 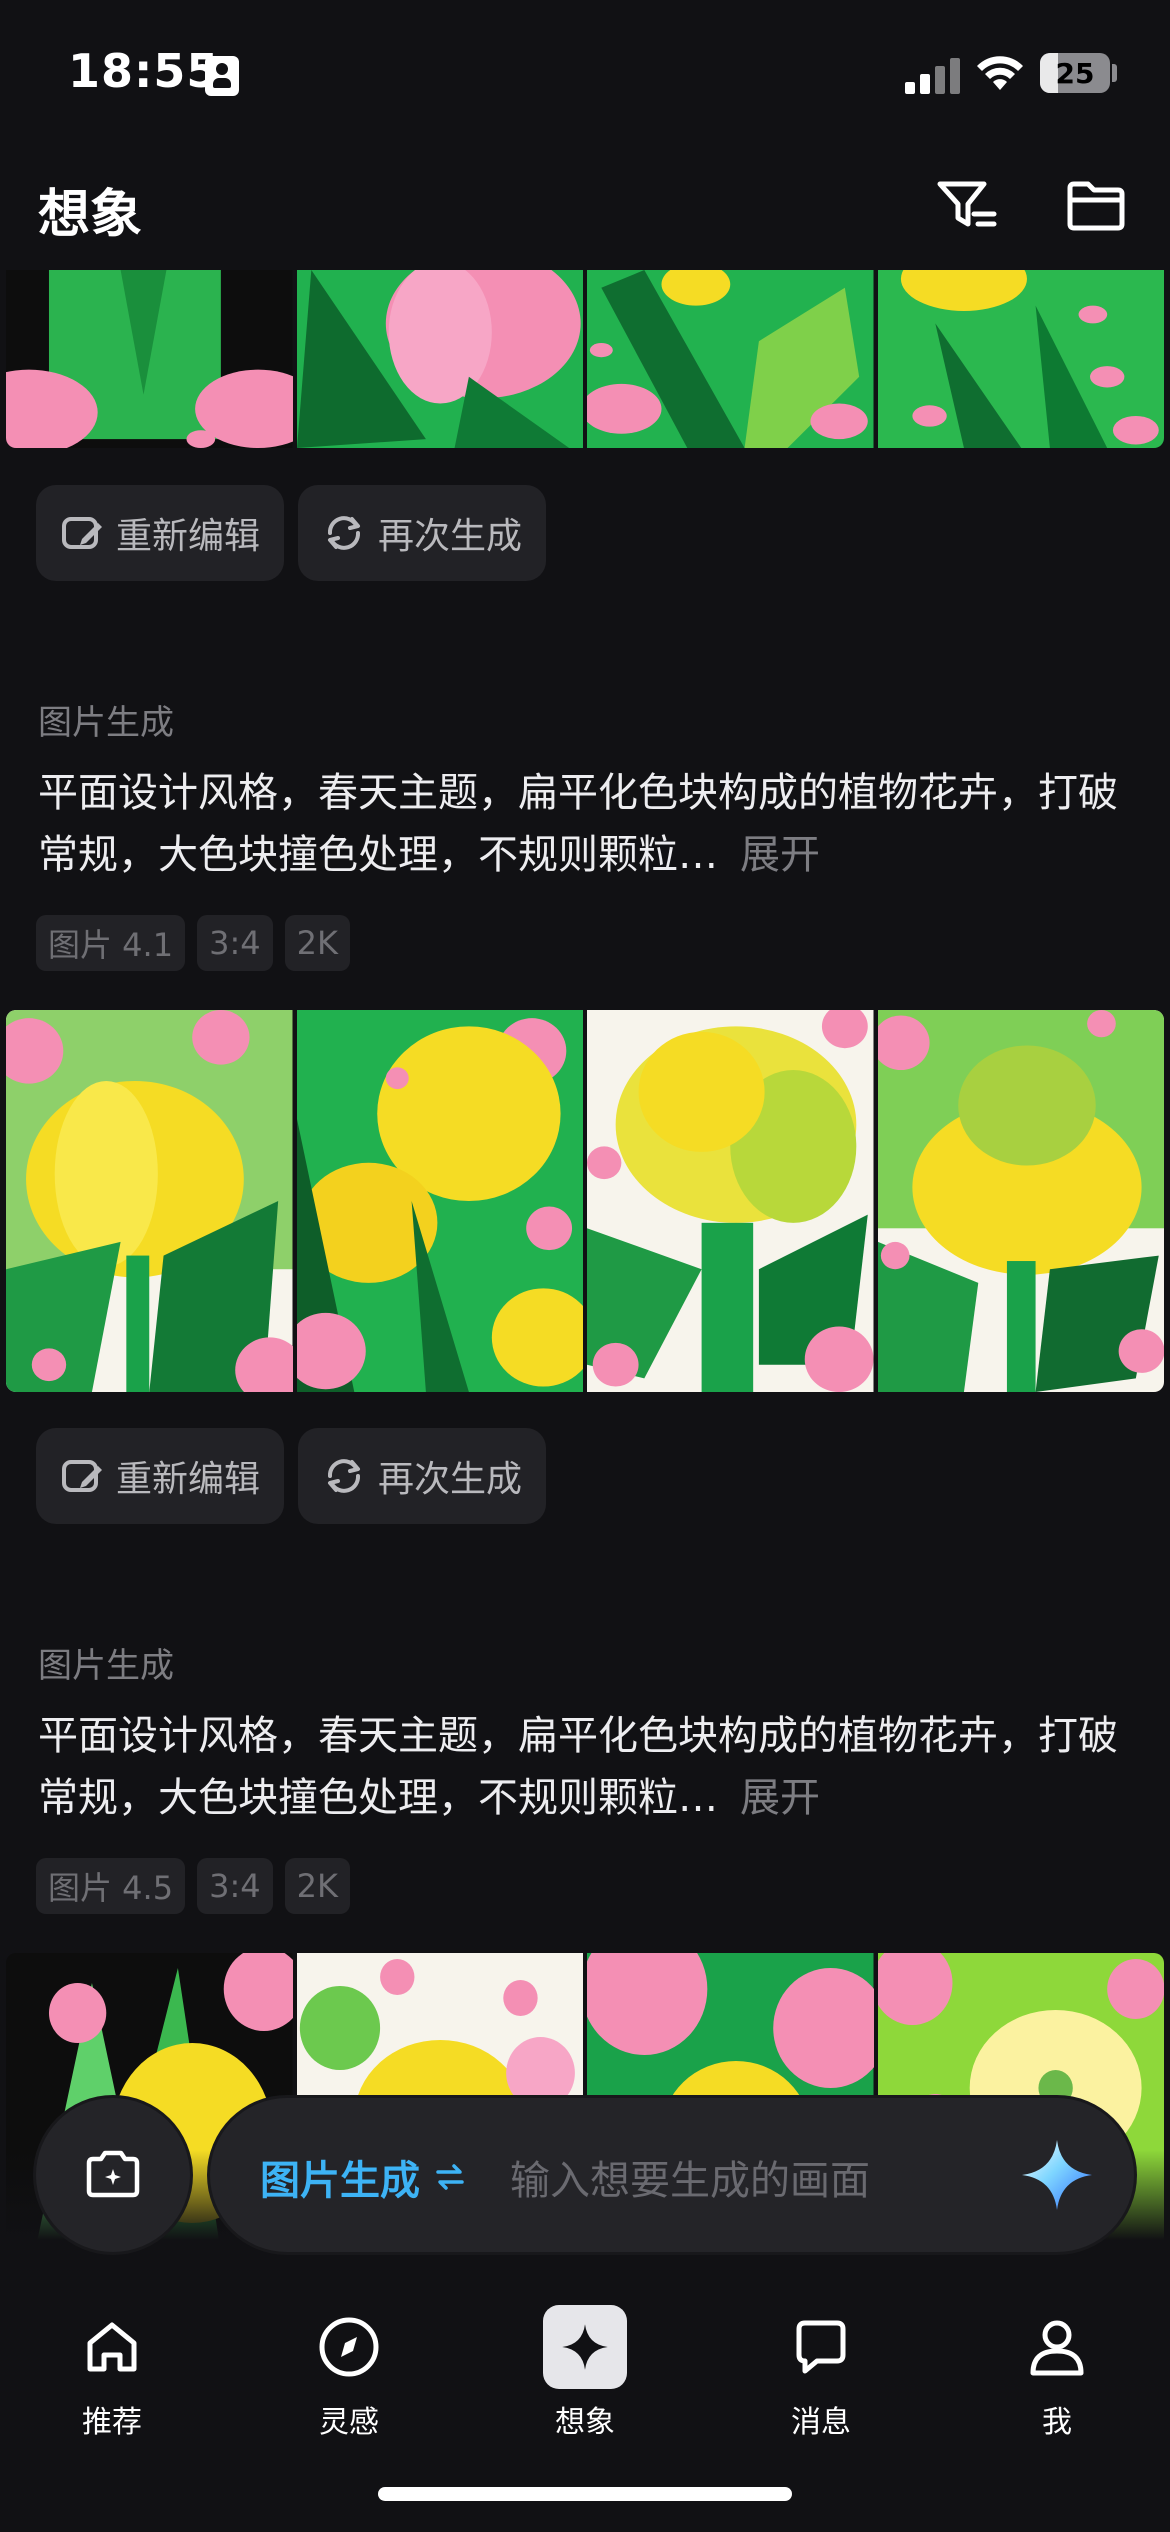 What do you see at coordinates (111, 943) in the screenshot?
I see `model-tag: 图片 4.1` at bounding box center [111, 943].